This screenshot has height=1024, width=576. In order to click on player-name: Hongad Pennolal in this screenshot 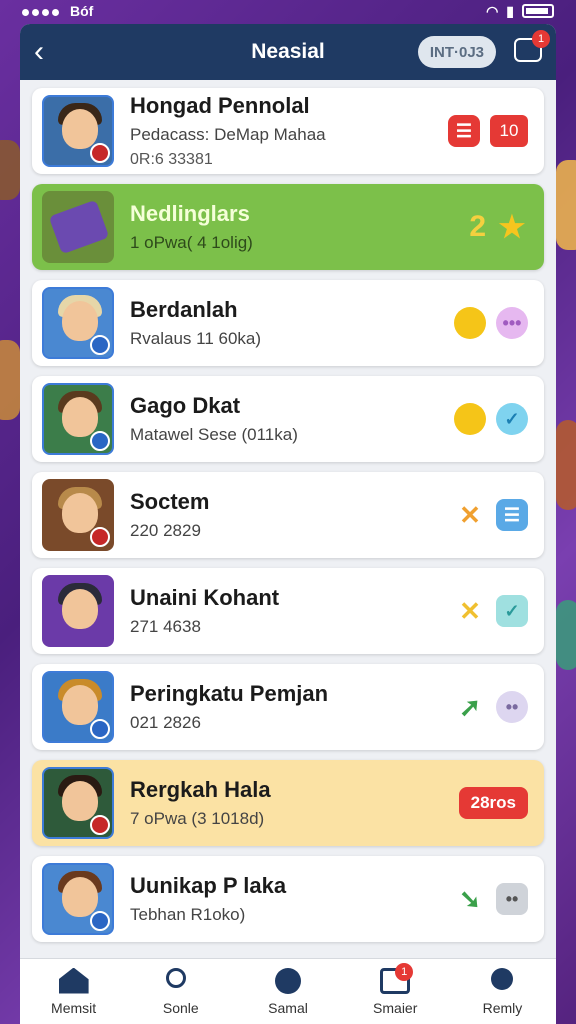, I will do `click(220, 105)`.